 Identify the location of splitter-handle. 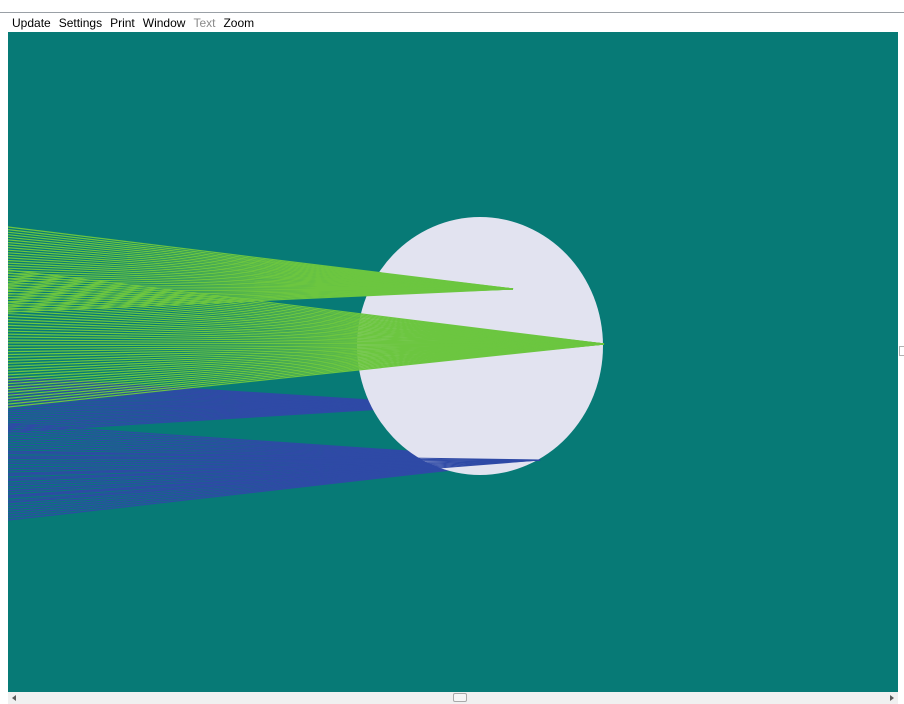
(901, 351).